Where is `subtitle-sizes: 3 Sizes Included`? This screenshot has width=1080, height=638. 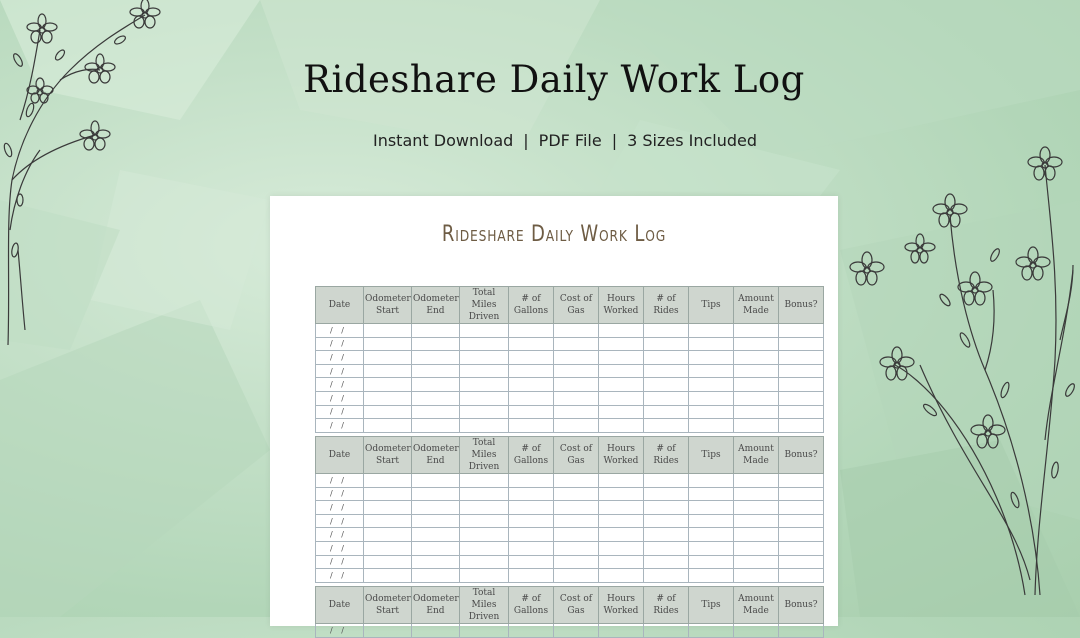
subtitle-sizes: 3 Sizes Included is located at coordinates (692, 140).